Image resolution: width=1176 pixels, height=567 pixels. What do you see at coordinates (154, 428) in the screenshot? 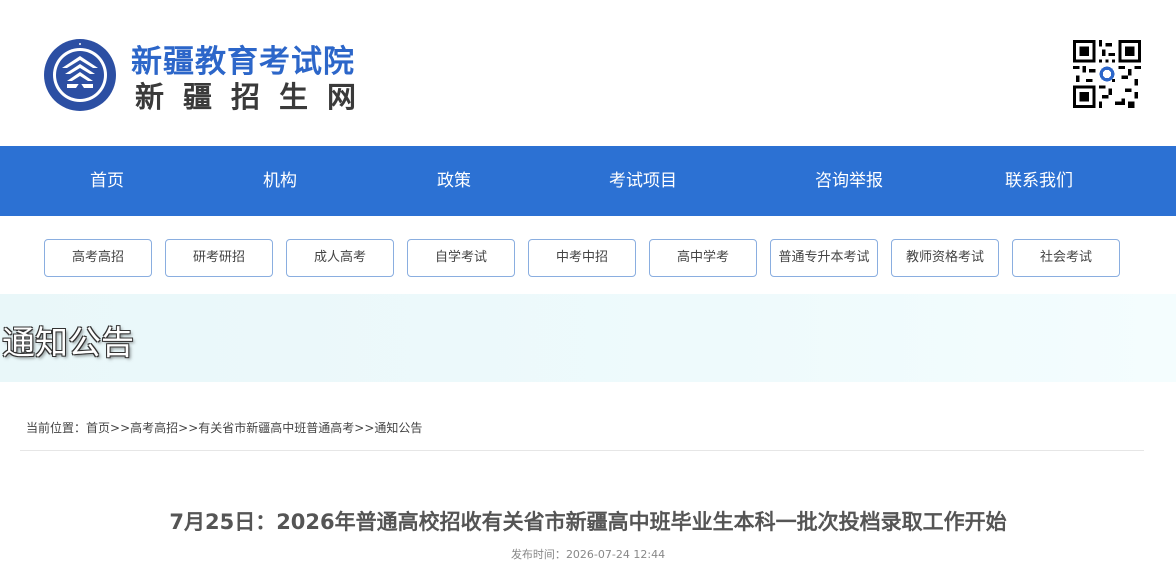
I see `breadcrumb-gaokao: 高考高招` at bounding box center [154, 428].